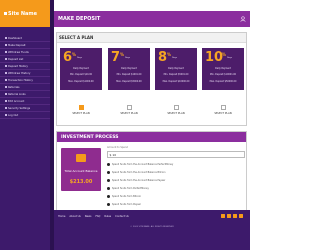  What do you see at coordinates (235, 216) in the screenshot?
I see `google-icon` at bounding box center [235, 216].